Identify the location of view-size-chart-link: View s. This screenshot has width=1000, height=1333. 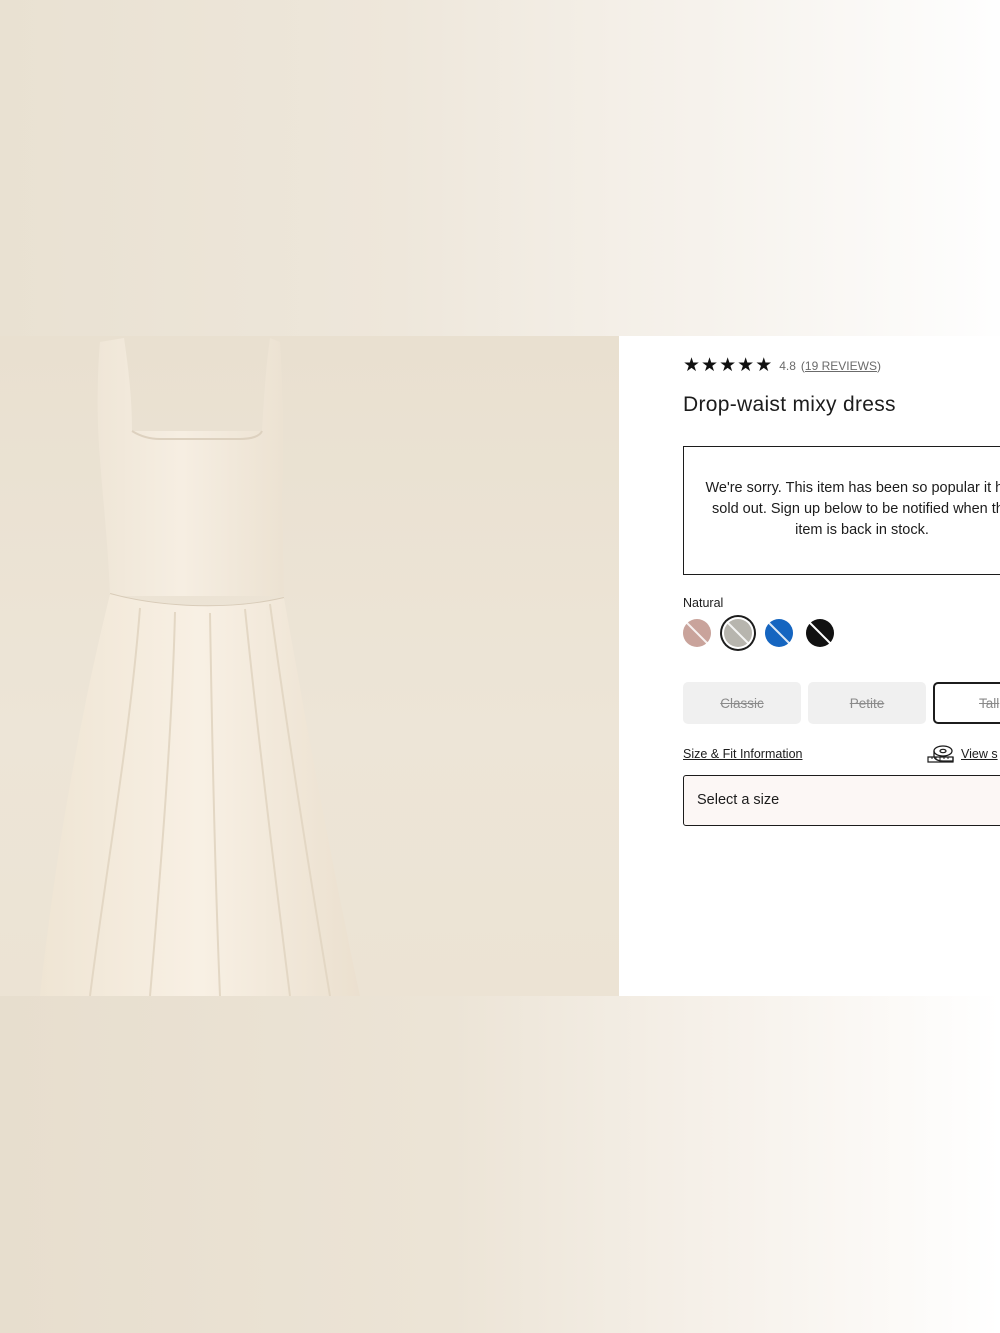
(962, 754).